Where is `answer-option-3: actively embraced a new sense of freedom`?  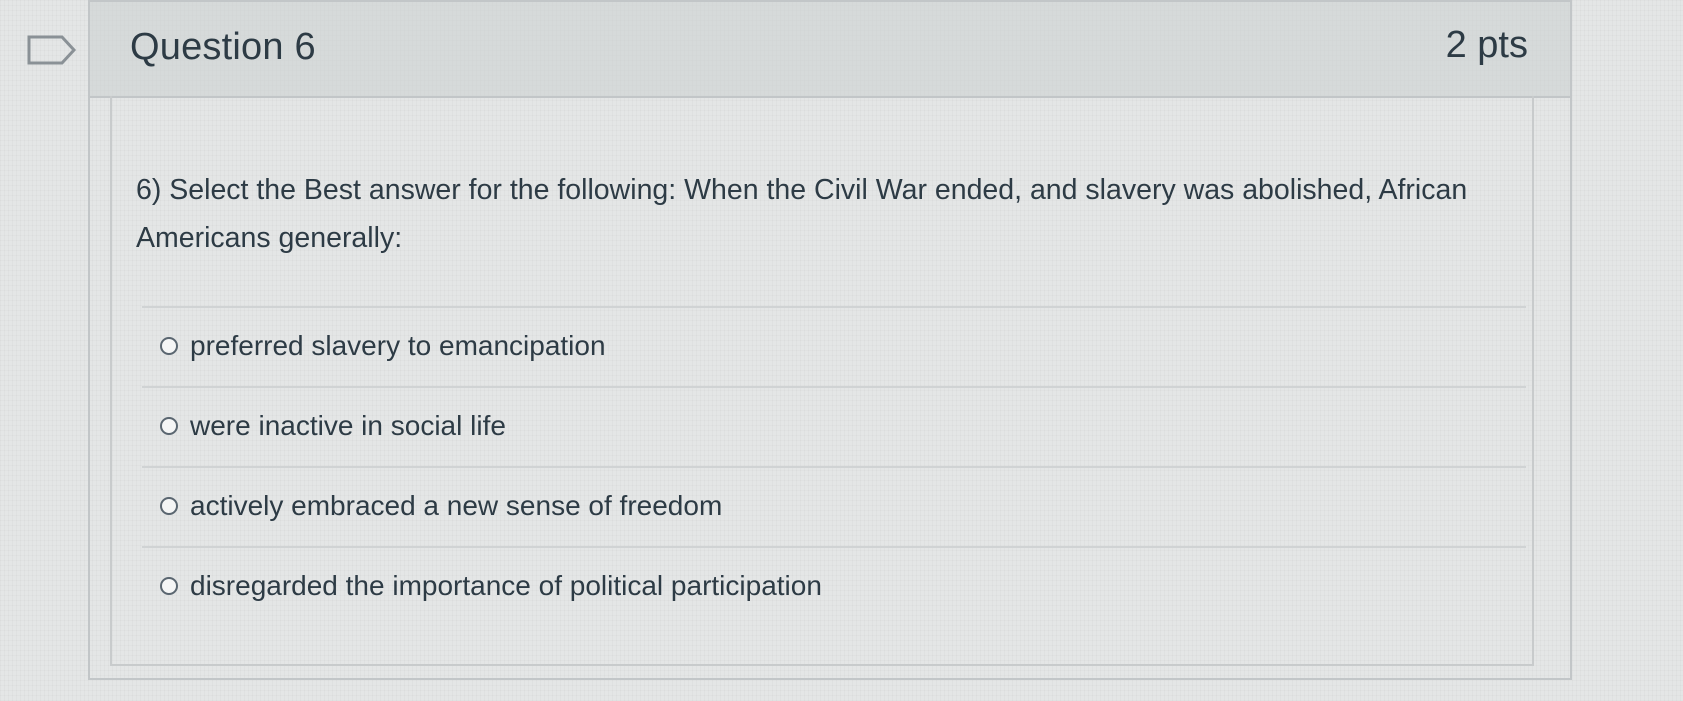
answer-option-3: actively embraced a new sense of freedom is located at coordinates (834, 508).